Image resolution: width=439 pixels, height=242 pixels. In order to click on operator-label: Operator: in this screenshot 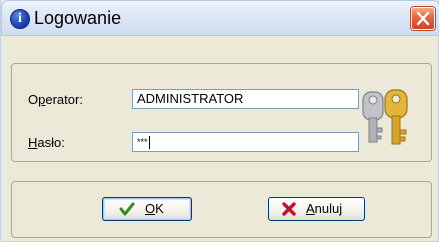, I will do `click(55, 99)`.